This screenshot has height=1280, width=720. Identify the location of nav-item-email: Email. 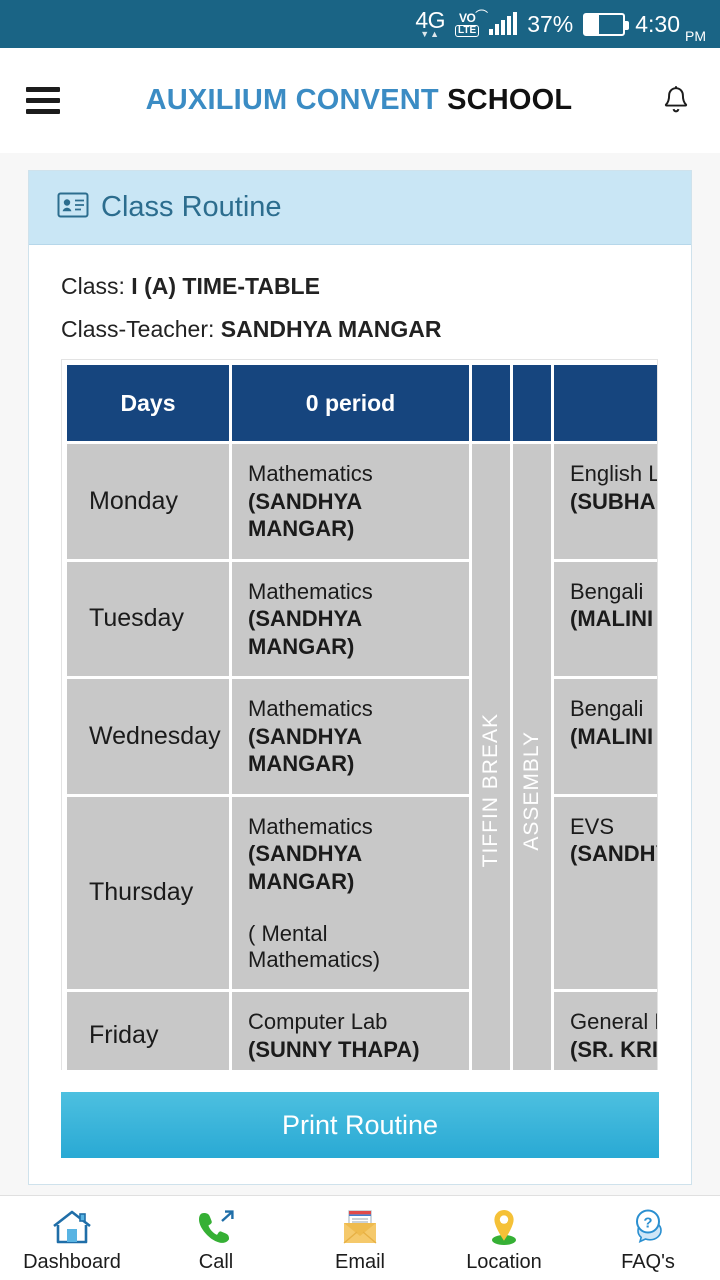
(360, 1238).